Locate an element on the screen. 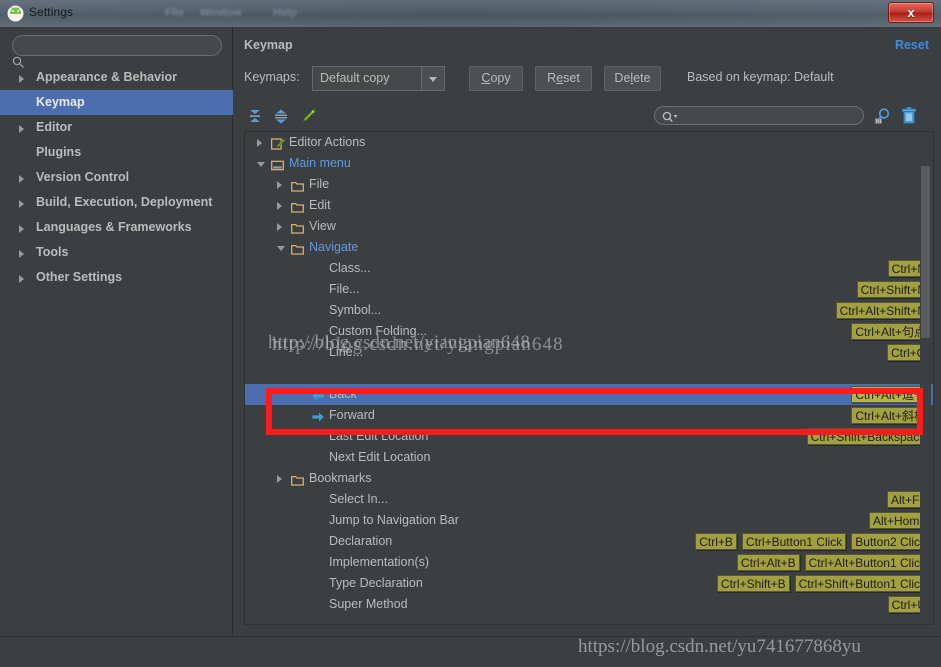  sidebar-item-tools: Tools is located at coordinates (116, 252).